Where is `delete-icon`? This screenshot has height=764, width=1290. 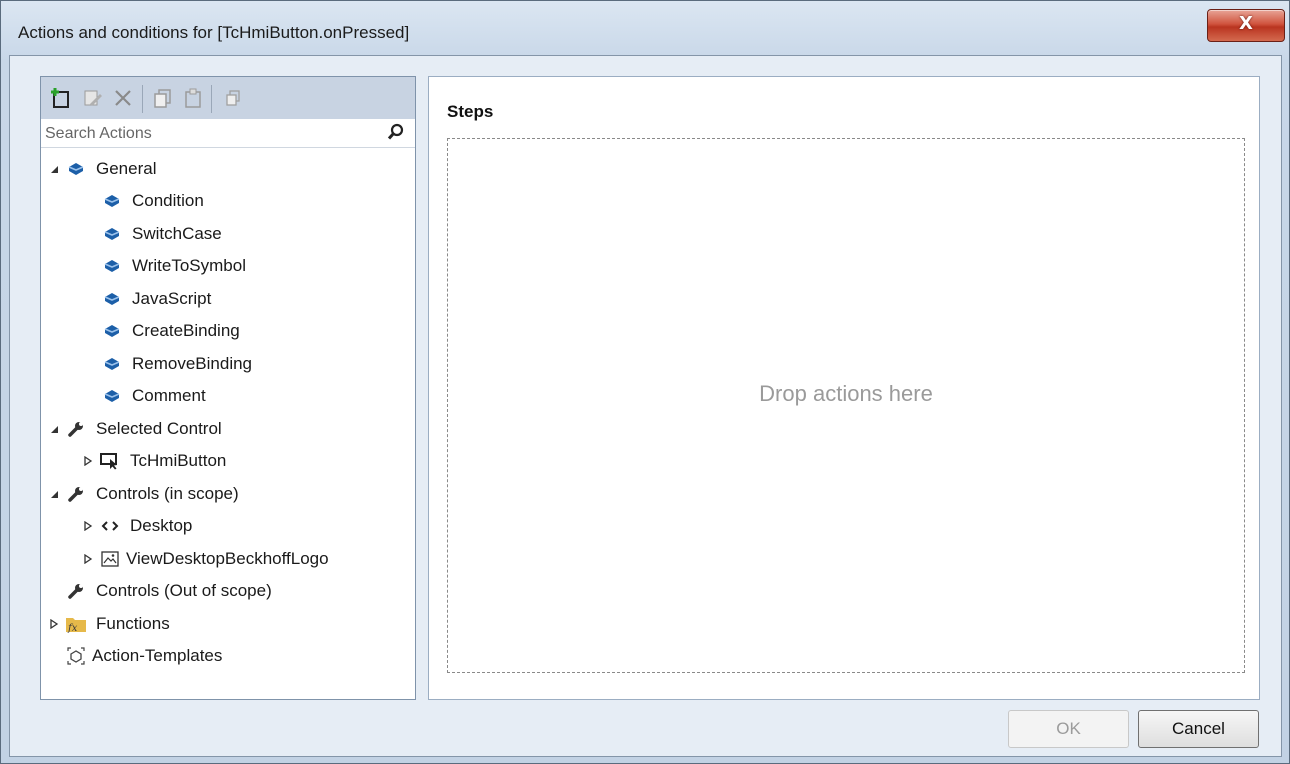 delete-icon is located at coordinates (123, 98).